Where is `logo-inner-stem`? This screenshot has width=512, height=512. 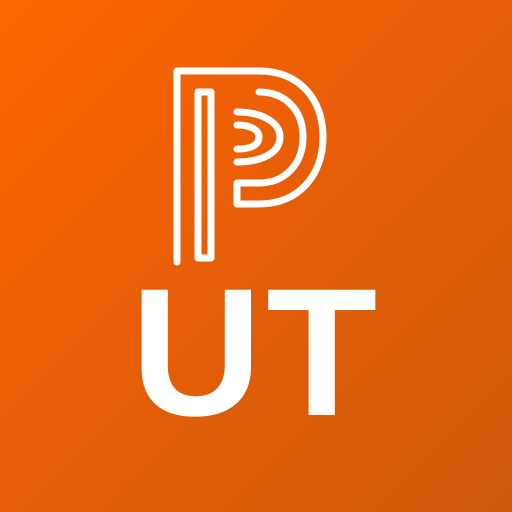
logo-inner-stem is located at coordinates (204, 175).